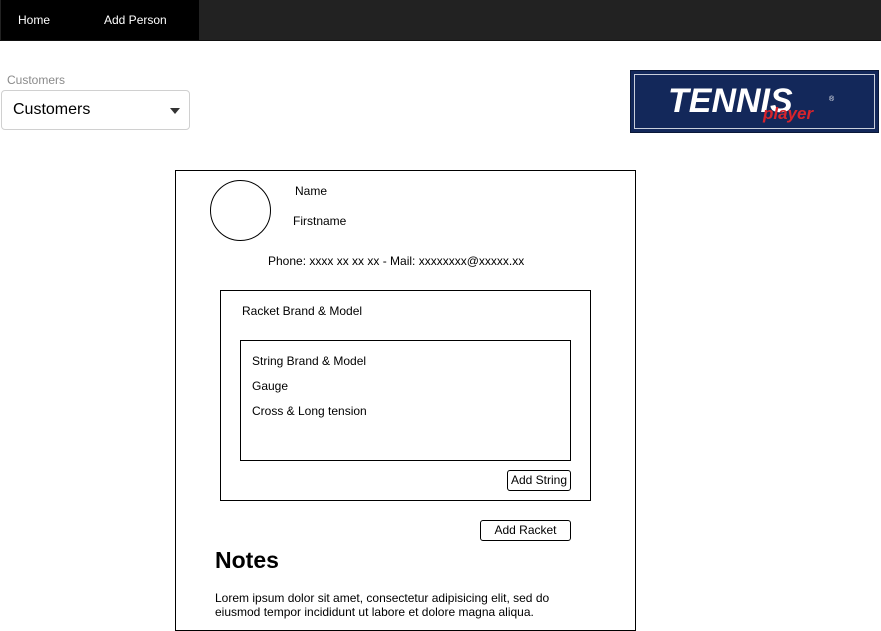  What do you see at coordinates (788, 113) in the screenshot?
I see `logo-sub-text: player` at bounding box center [788, 113].